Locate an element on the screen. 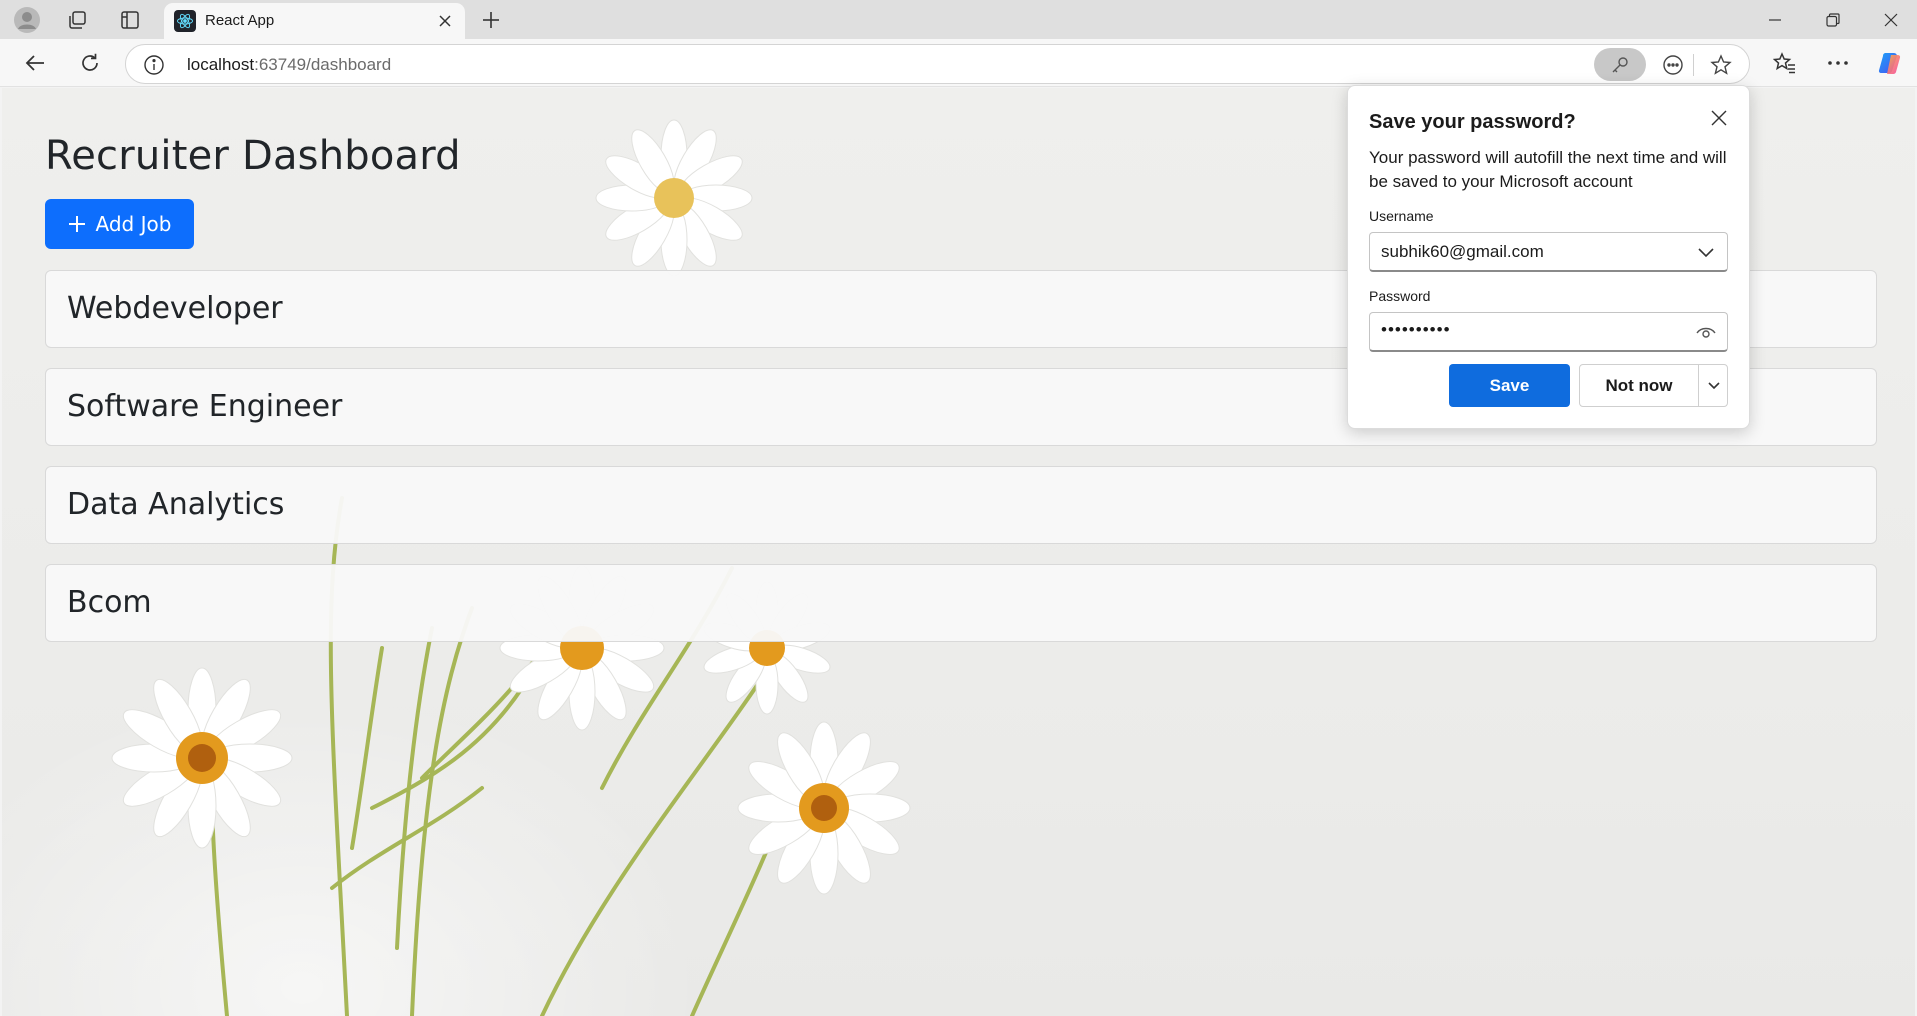  password-label: Password is located at coordinates (1400, 296).